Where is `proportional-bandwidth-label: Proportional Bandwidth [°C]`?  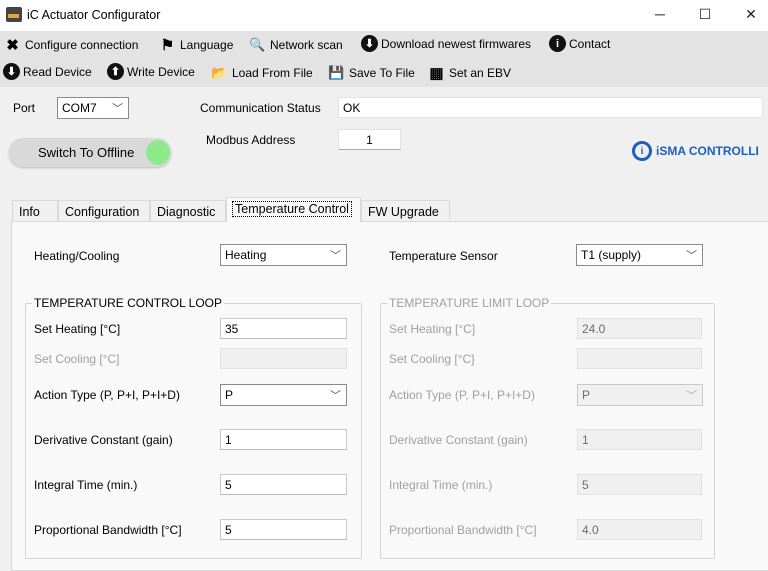 proportional-bandwidth-label: Proportional Bandwidth [°C] is located at coordinates (108, 530).